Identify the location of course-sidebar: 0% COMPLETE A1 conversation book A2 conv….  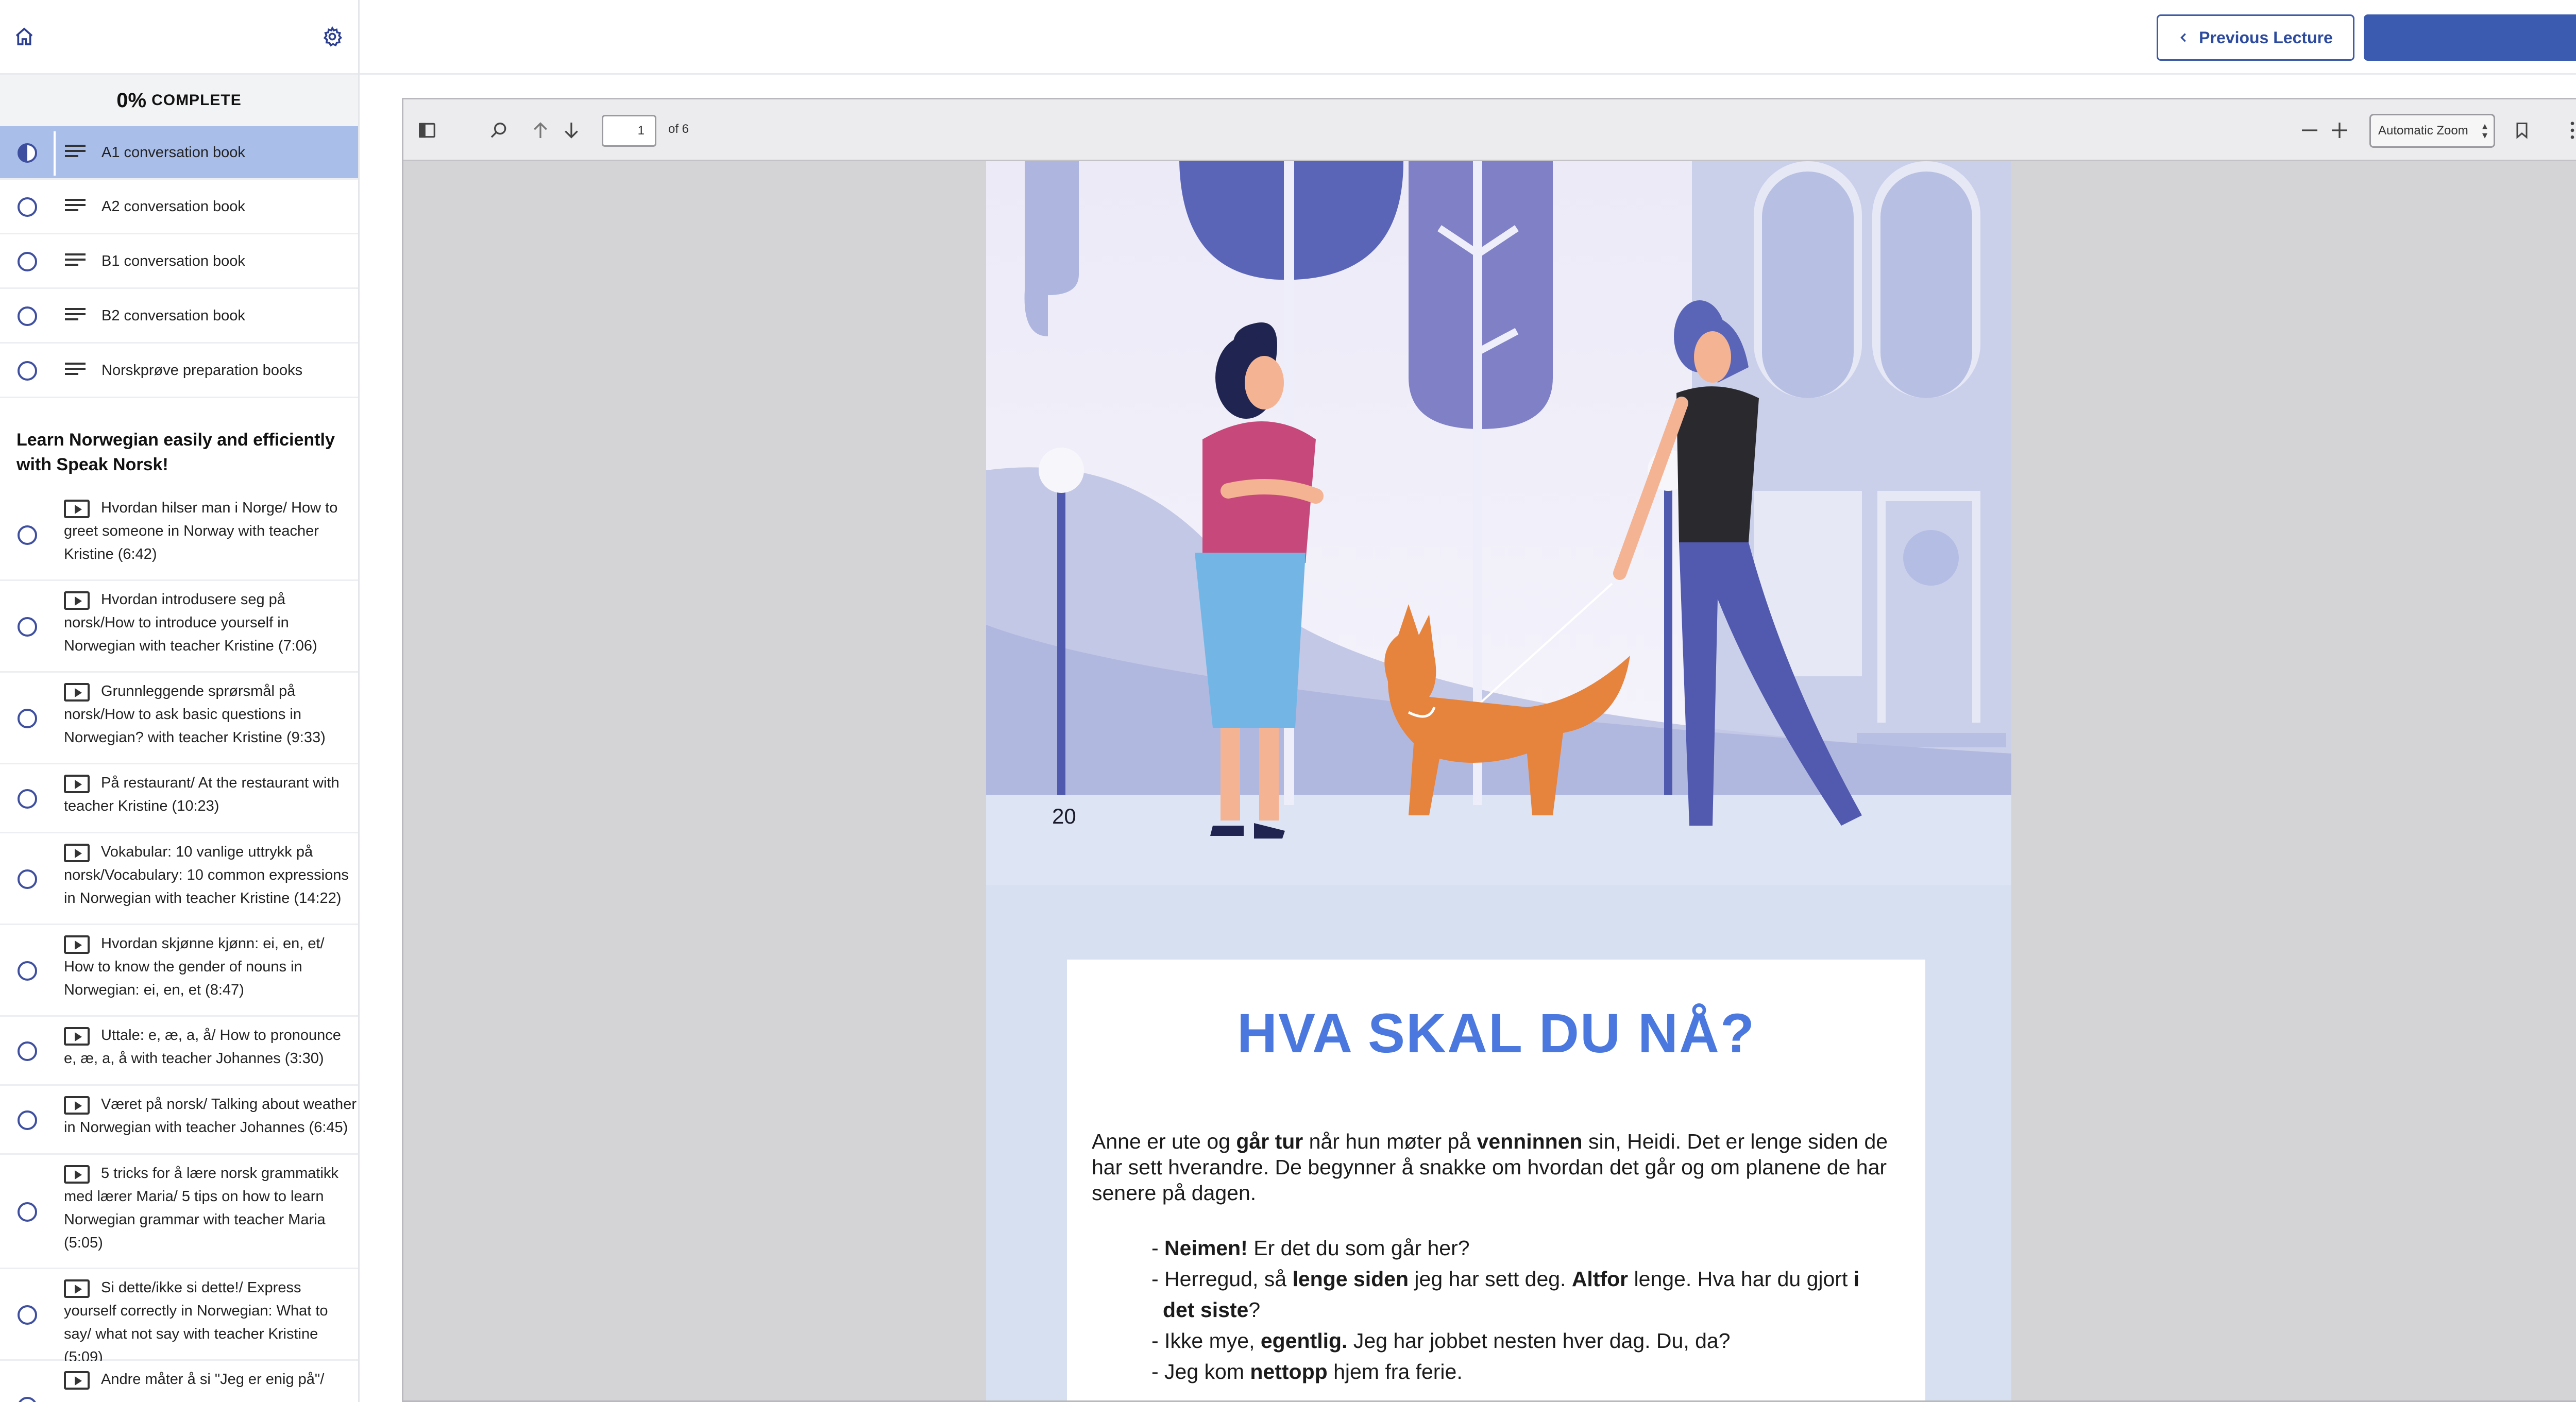
(180, 701).